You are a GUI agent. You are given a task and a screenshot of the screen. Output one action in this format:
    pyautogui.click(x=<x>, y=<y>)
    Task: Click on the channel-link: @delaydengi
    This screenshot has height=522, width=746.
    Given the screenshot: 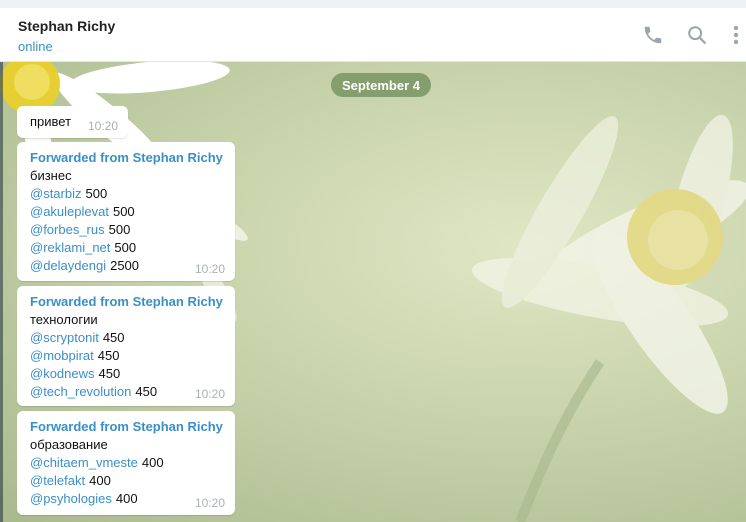 What is the action you would take?
    pyautogui.click(x=68, y=265)
    